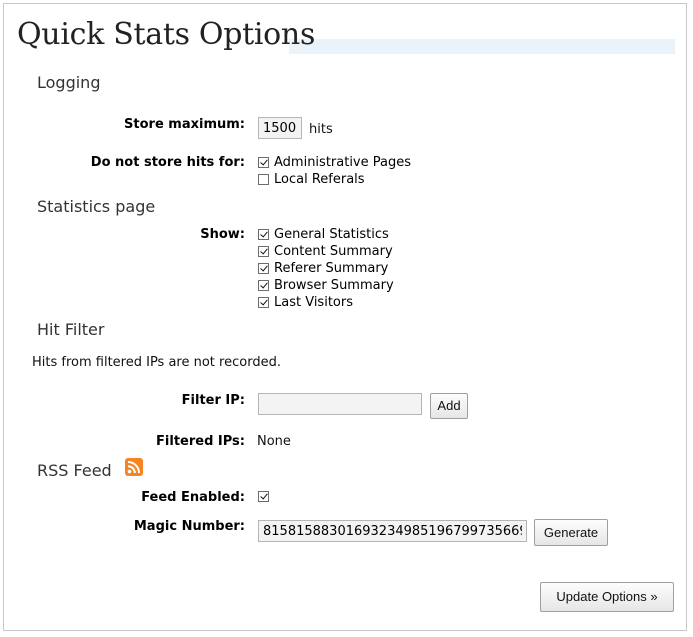  I want to click on administrative-pages-checkbox, so click(263, 162).